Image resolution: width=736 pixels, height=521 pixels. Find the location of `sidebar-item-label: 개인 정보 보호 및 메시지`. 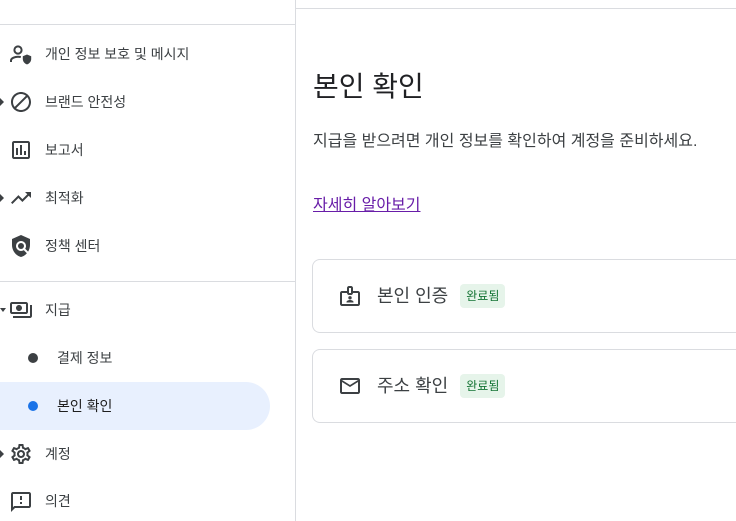

sidebar-item-label: 개인 정보 보호 및 메시지 is located at coordinates (117, 54).